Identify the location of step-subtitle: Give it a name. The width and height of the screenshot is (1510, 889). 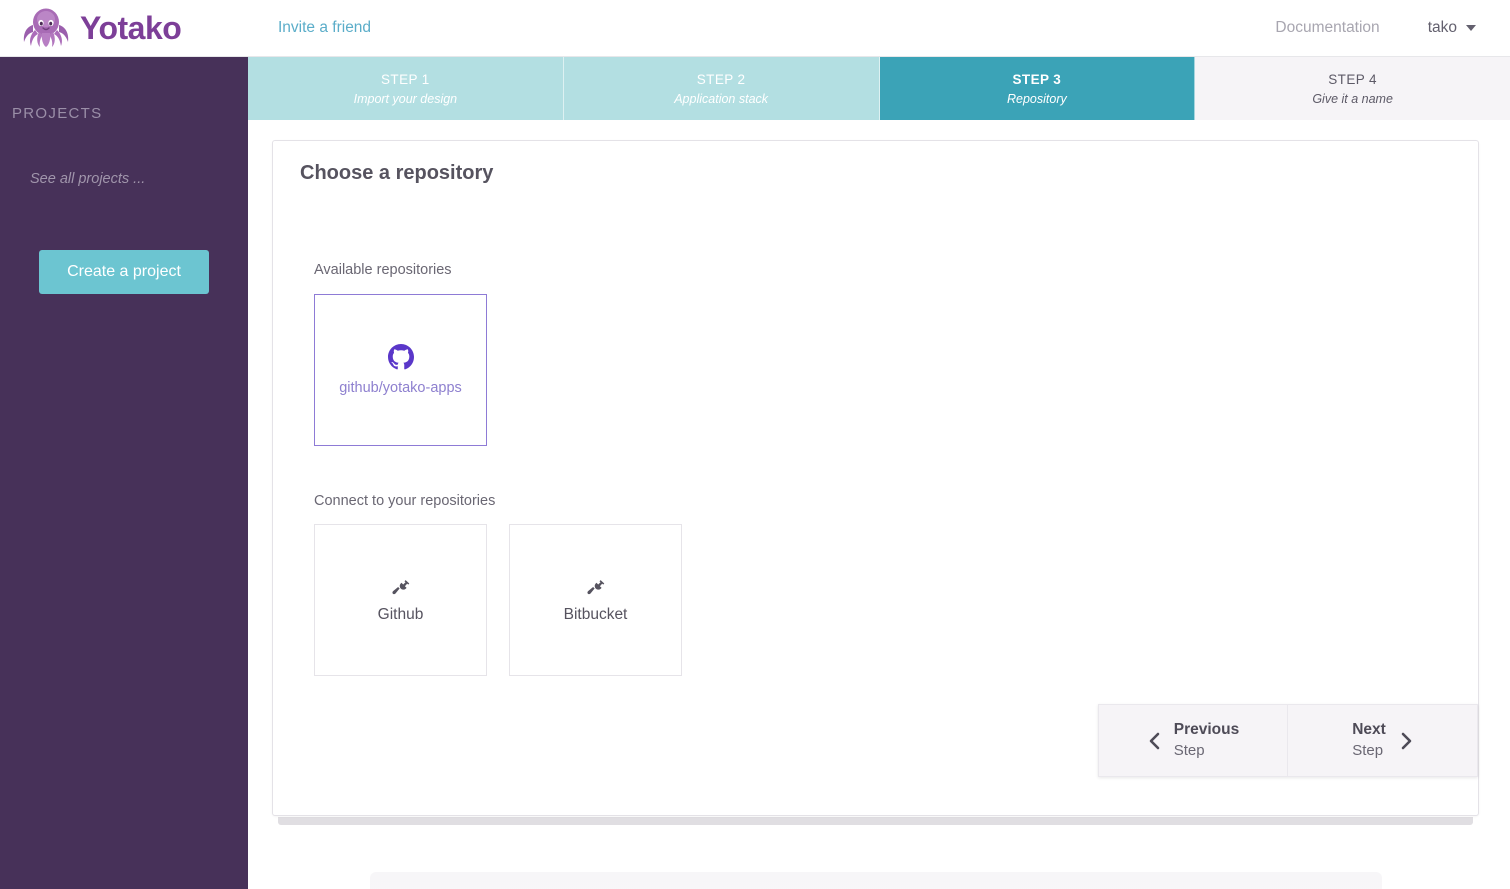
(1352, 98).